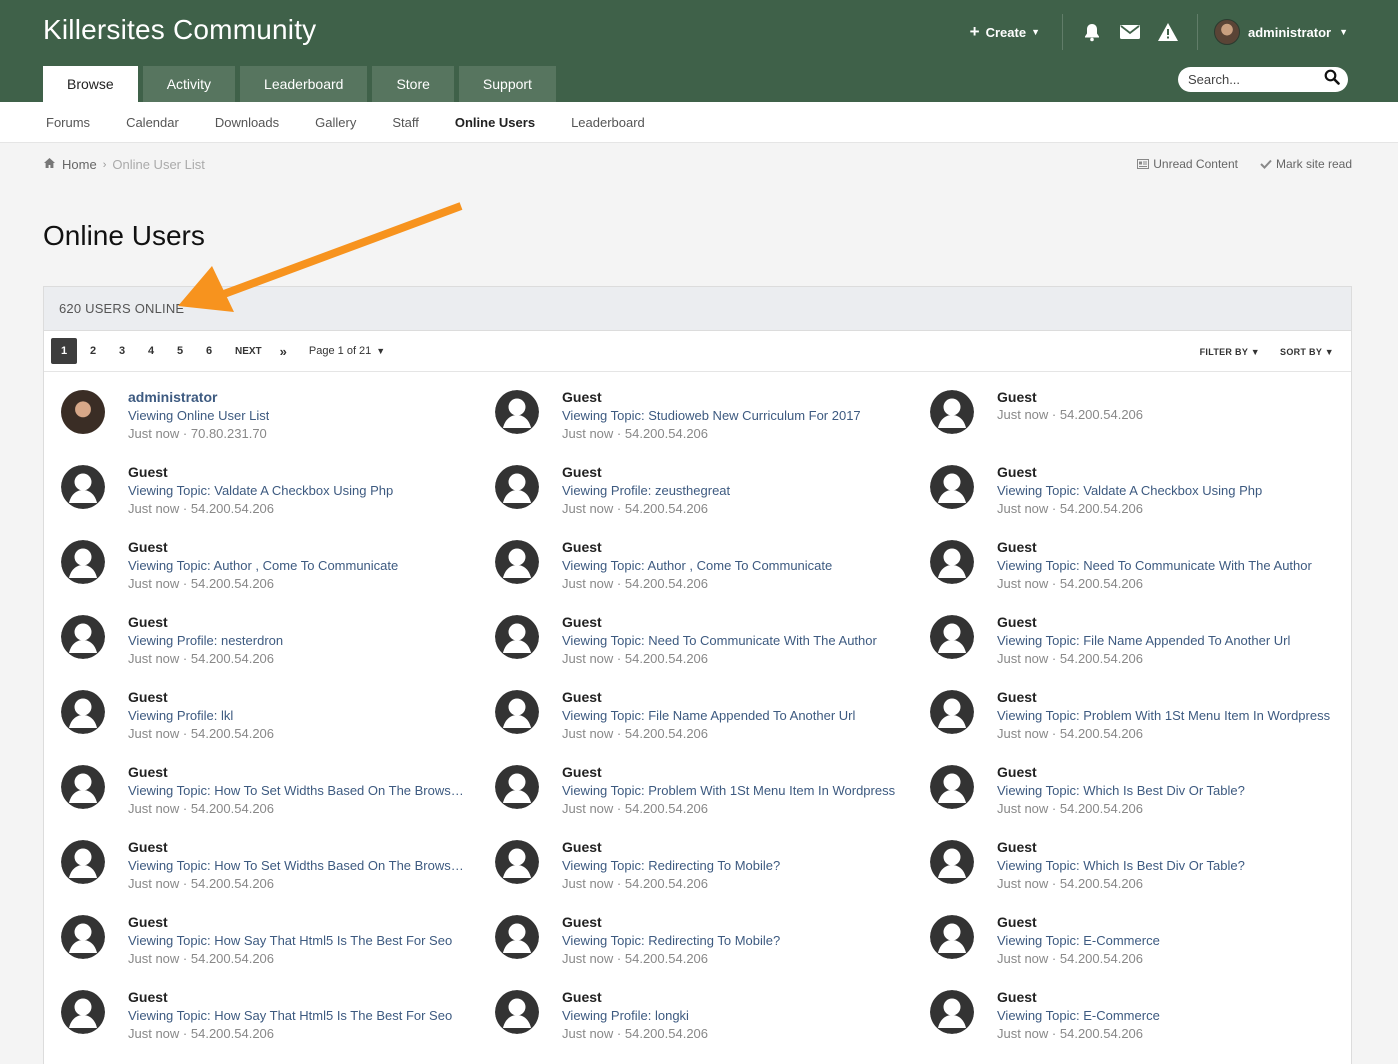 This screenshot has height=1064, width=1398. Describe the element at coordinates (180, 351) in the screenshot. I see `page-button-5: 5` at that location.